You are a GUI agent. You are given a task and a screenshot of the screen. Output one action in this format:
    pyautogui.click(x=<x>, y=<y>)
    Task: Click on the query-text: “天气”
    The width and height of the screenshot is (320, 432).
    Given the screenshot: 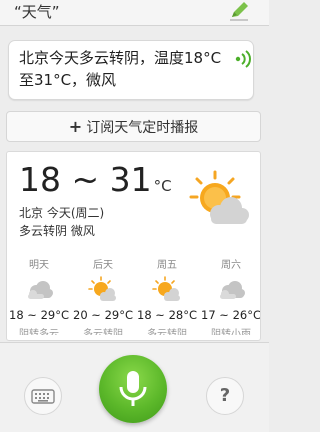 What is the action you would take?
    pyautogui.click(x=37, y=12)
    